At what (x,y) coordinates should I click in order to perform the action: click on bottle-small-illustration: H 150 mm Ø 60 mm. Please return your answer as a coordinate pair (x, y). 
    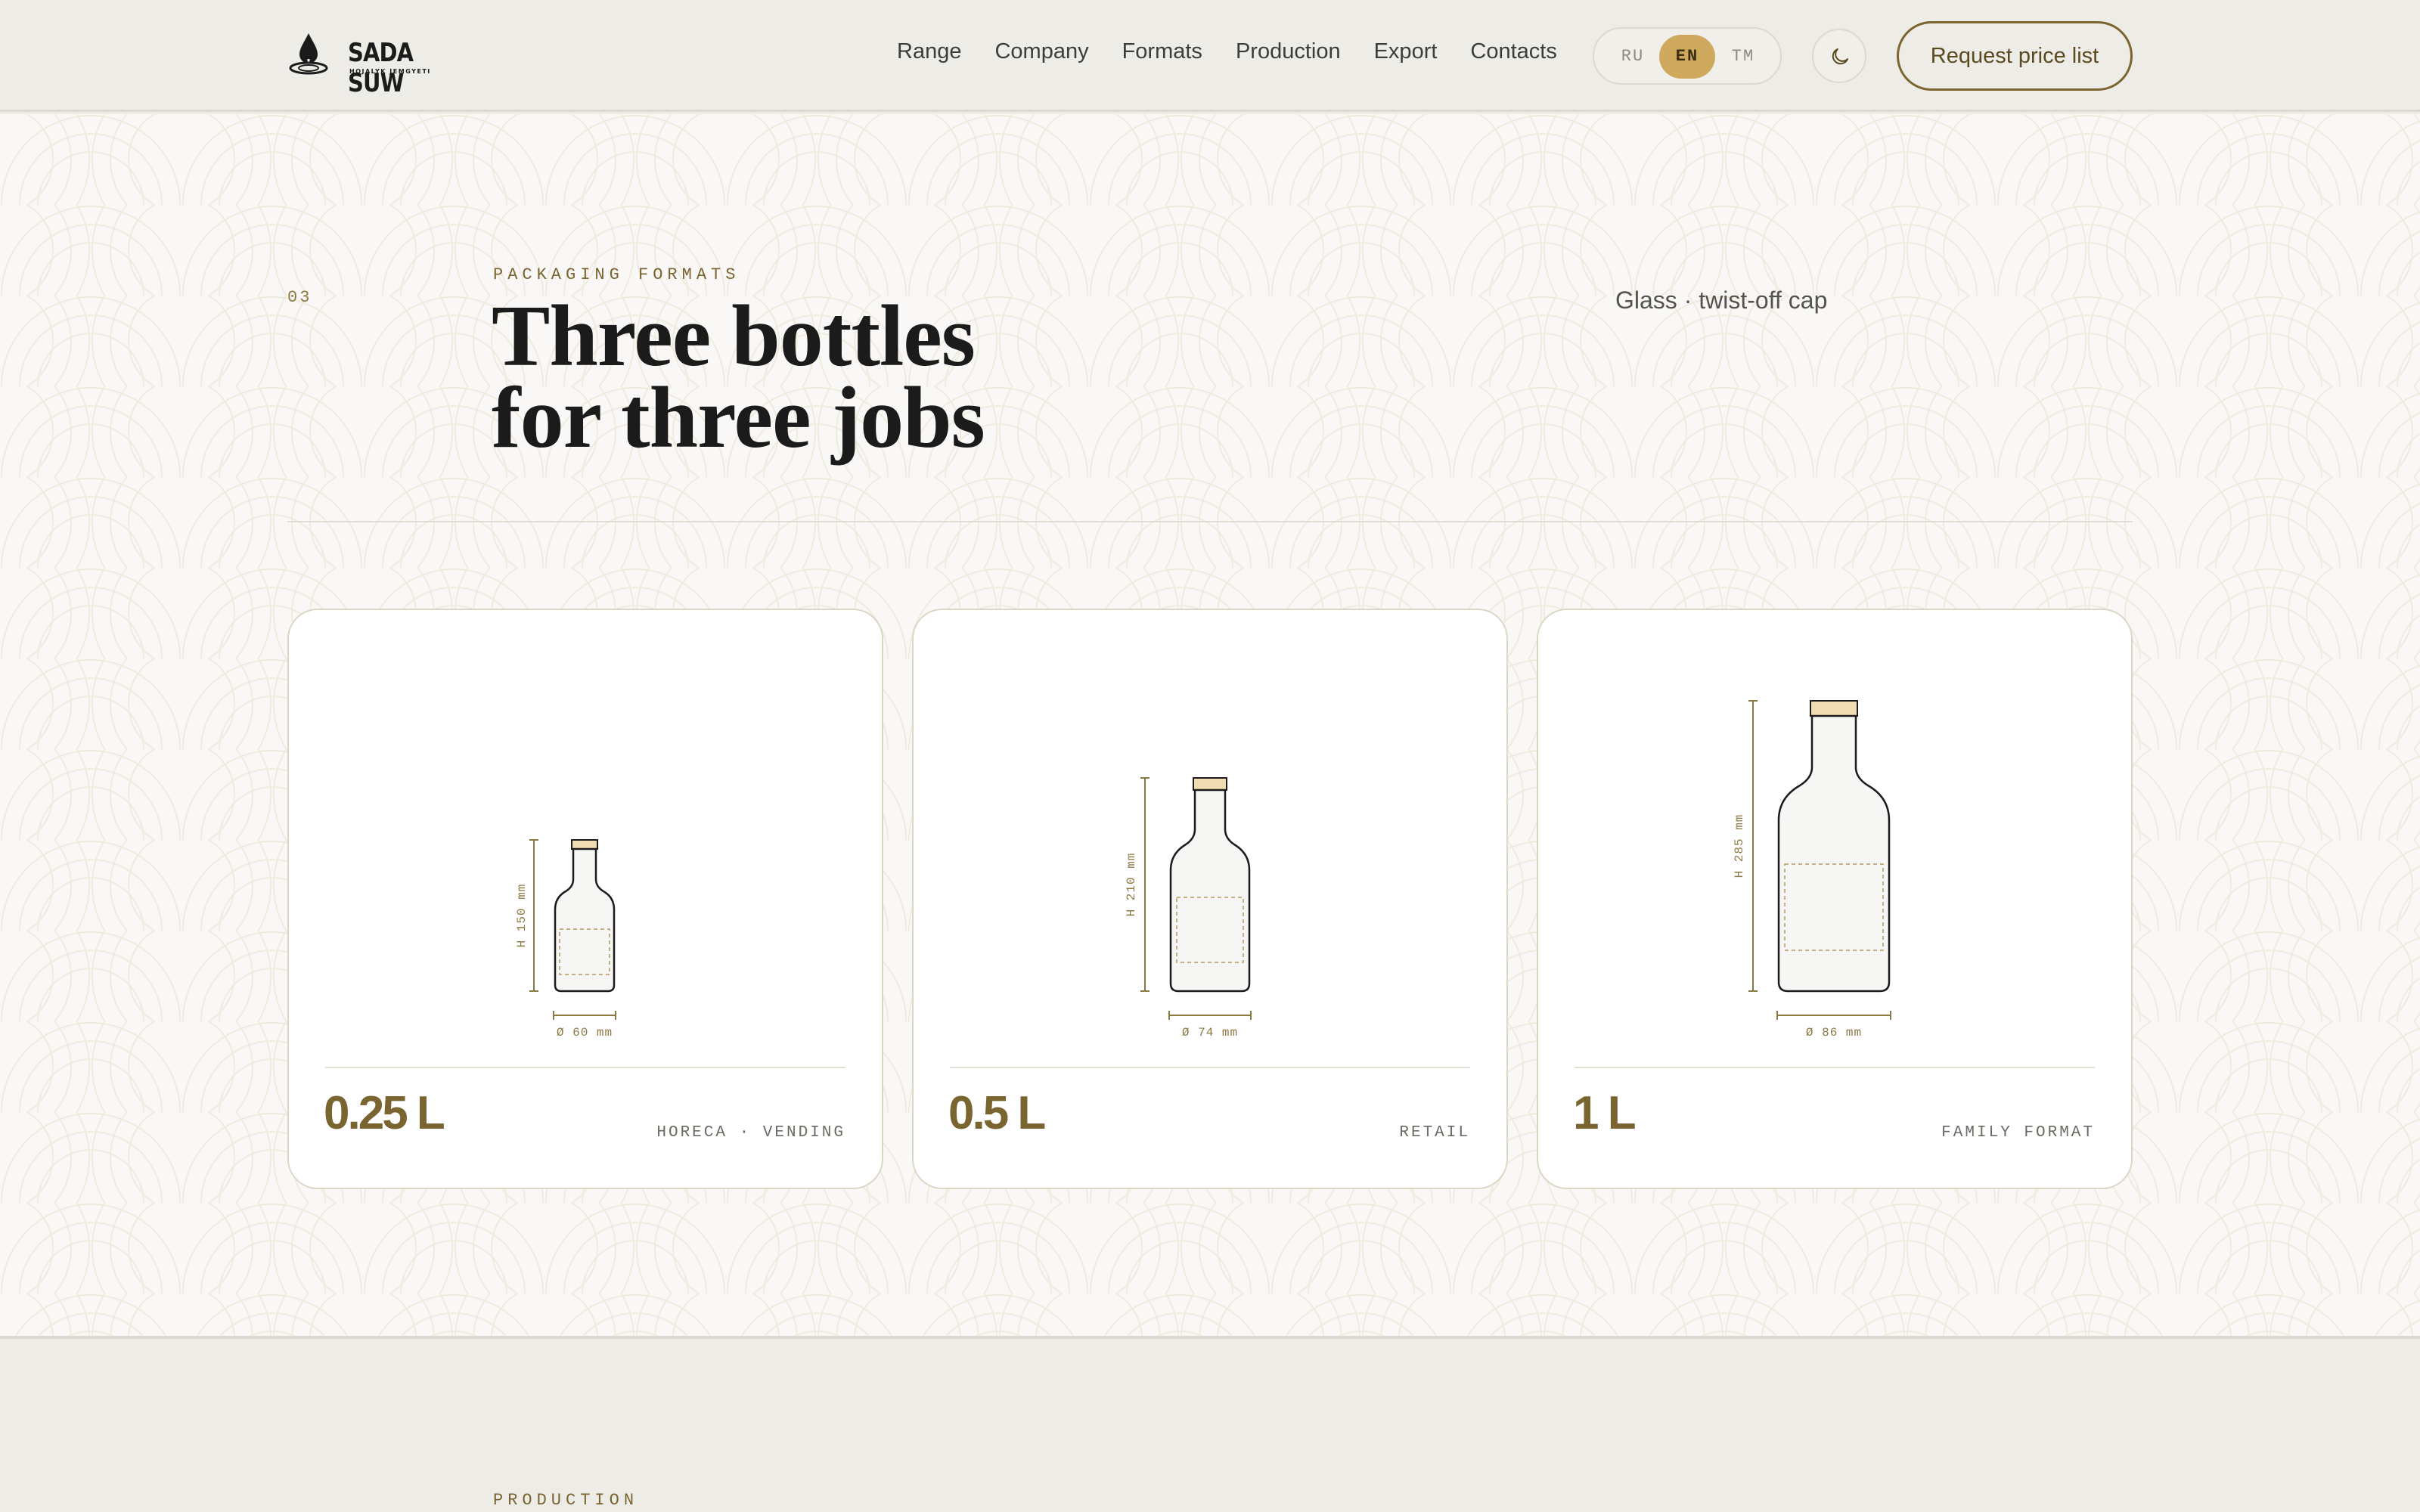
    Looking at the image, I should click on (565, 940).